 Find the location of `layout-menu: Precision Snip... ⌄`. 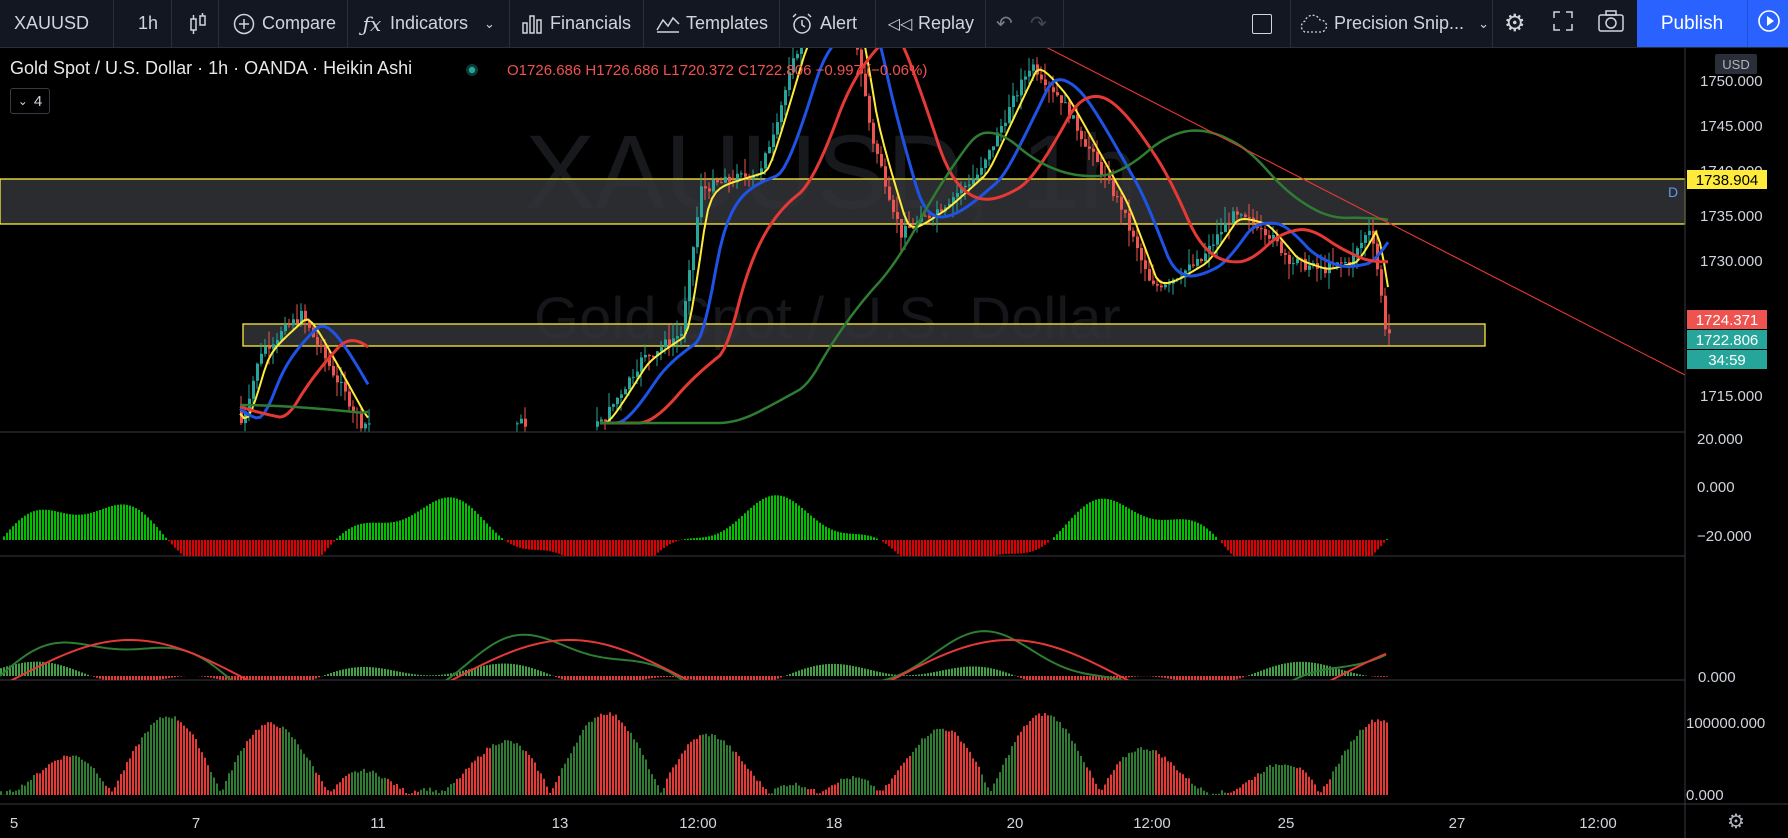

layout-menu: Precision Snip... ⌄ is located at coordinates (1393, 23).